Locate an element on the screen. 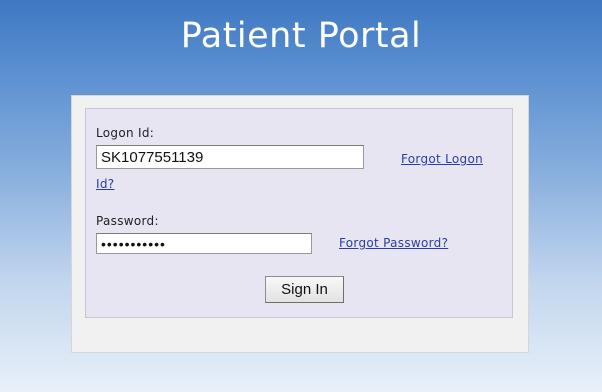  password-label: Password: is located at coordinates (127, 221).